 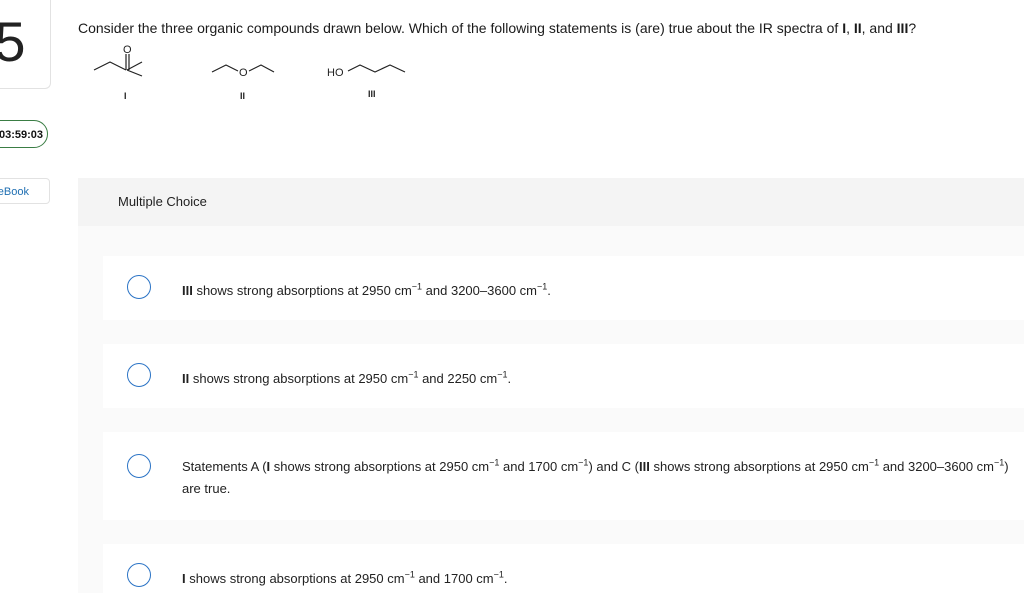 I want to click on skeletal-structures: O I O II HO III, so click(x=249, y=72).